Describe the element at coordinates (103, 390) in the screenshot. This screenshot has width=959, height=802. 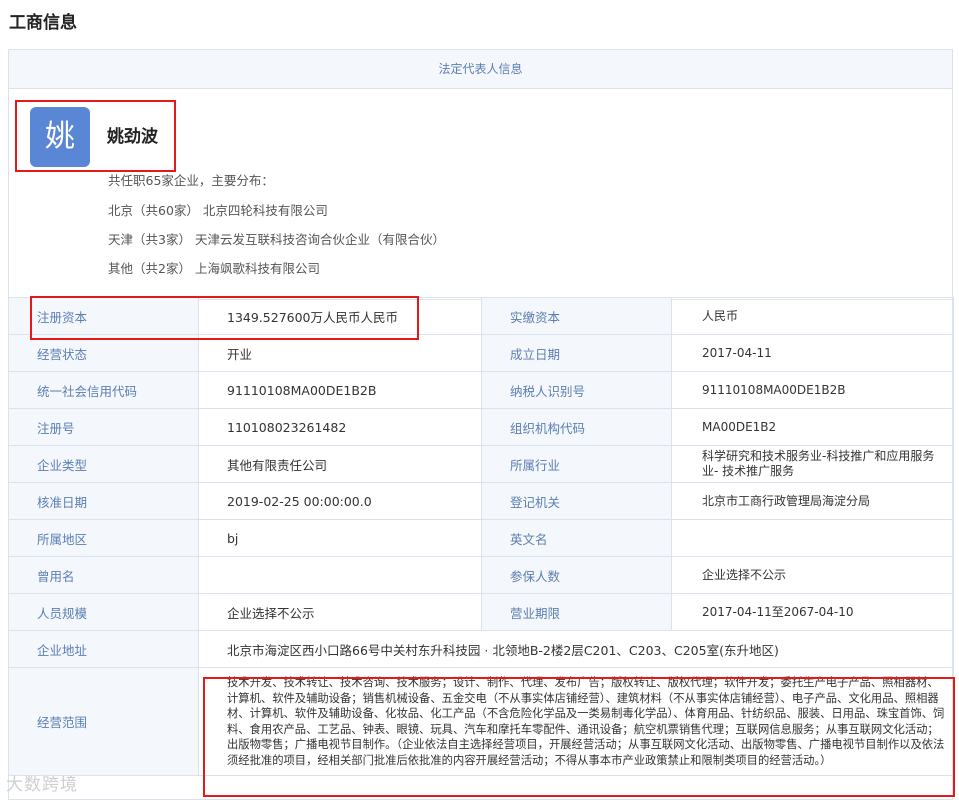
I see `credit-code-label: 统一社会信用代码` at that location.